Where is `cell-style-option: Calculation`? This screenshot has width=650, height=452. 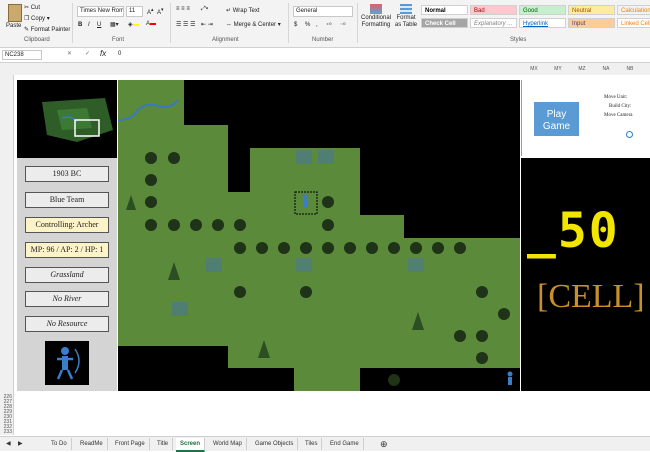
cell-style-option: Calculation is located at coordinates (633, 10).